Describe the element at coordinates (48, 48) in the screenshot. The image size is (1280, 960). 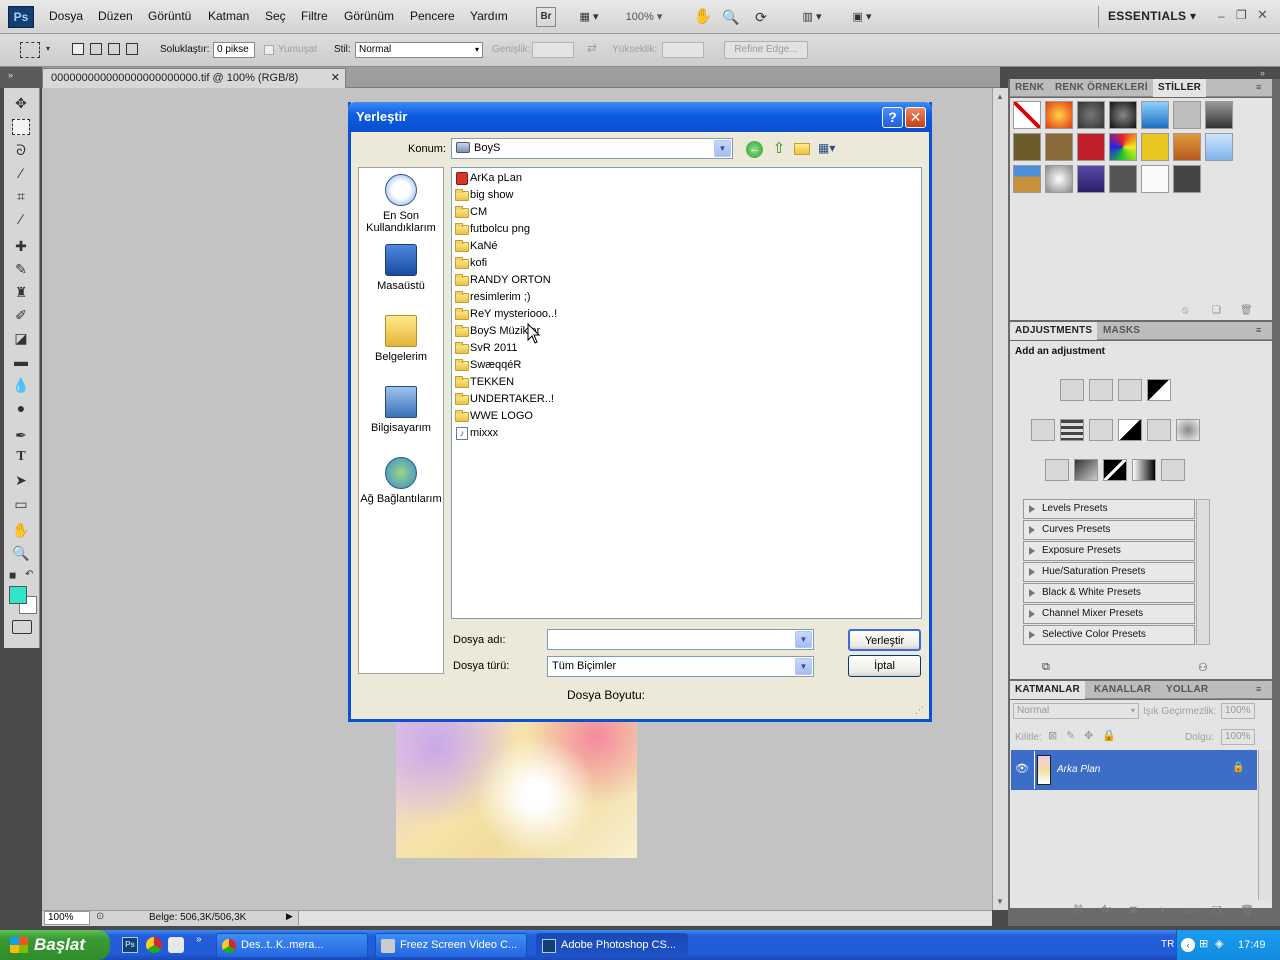
I see `preset-dropdown-icon: ▾` at that location.